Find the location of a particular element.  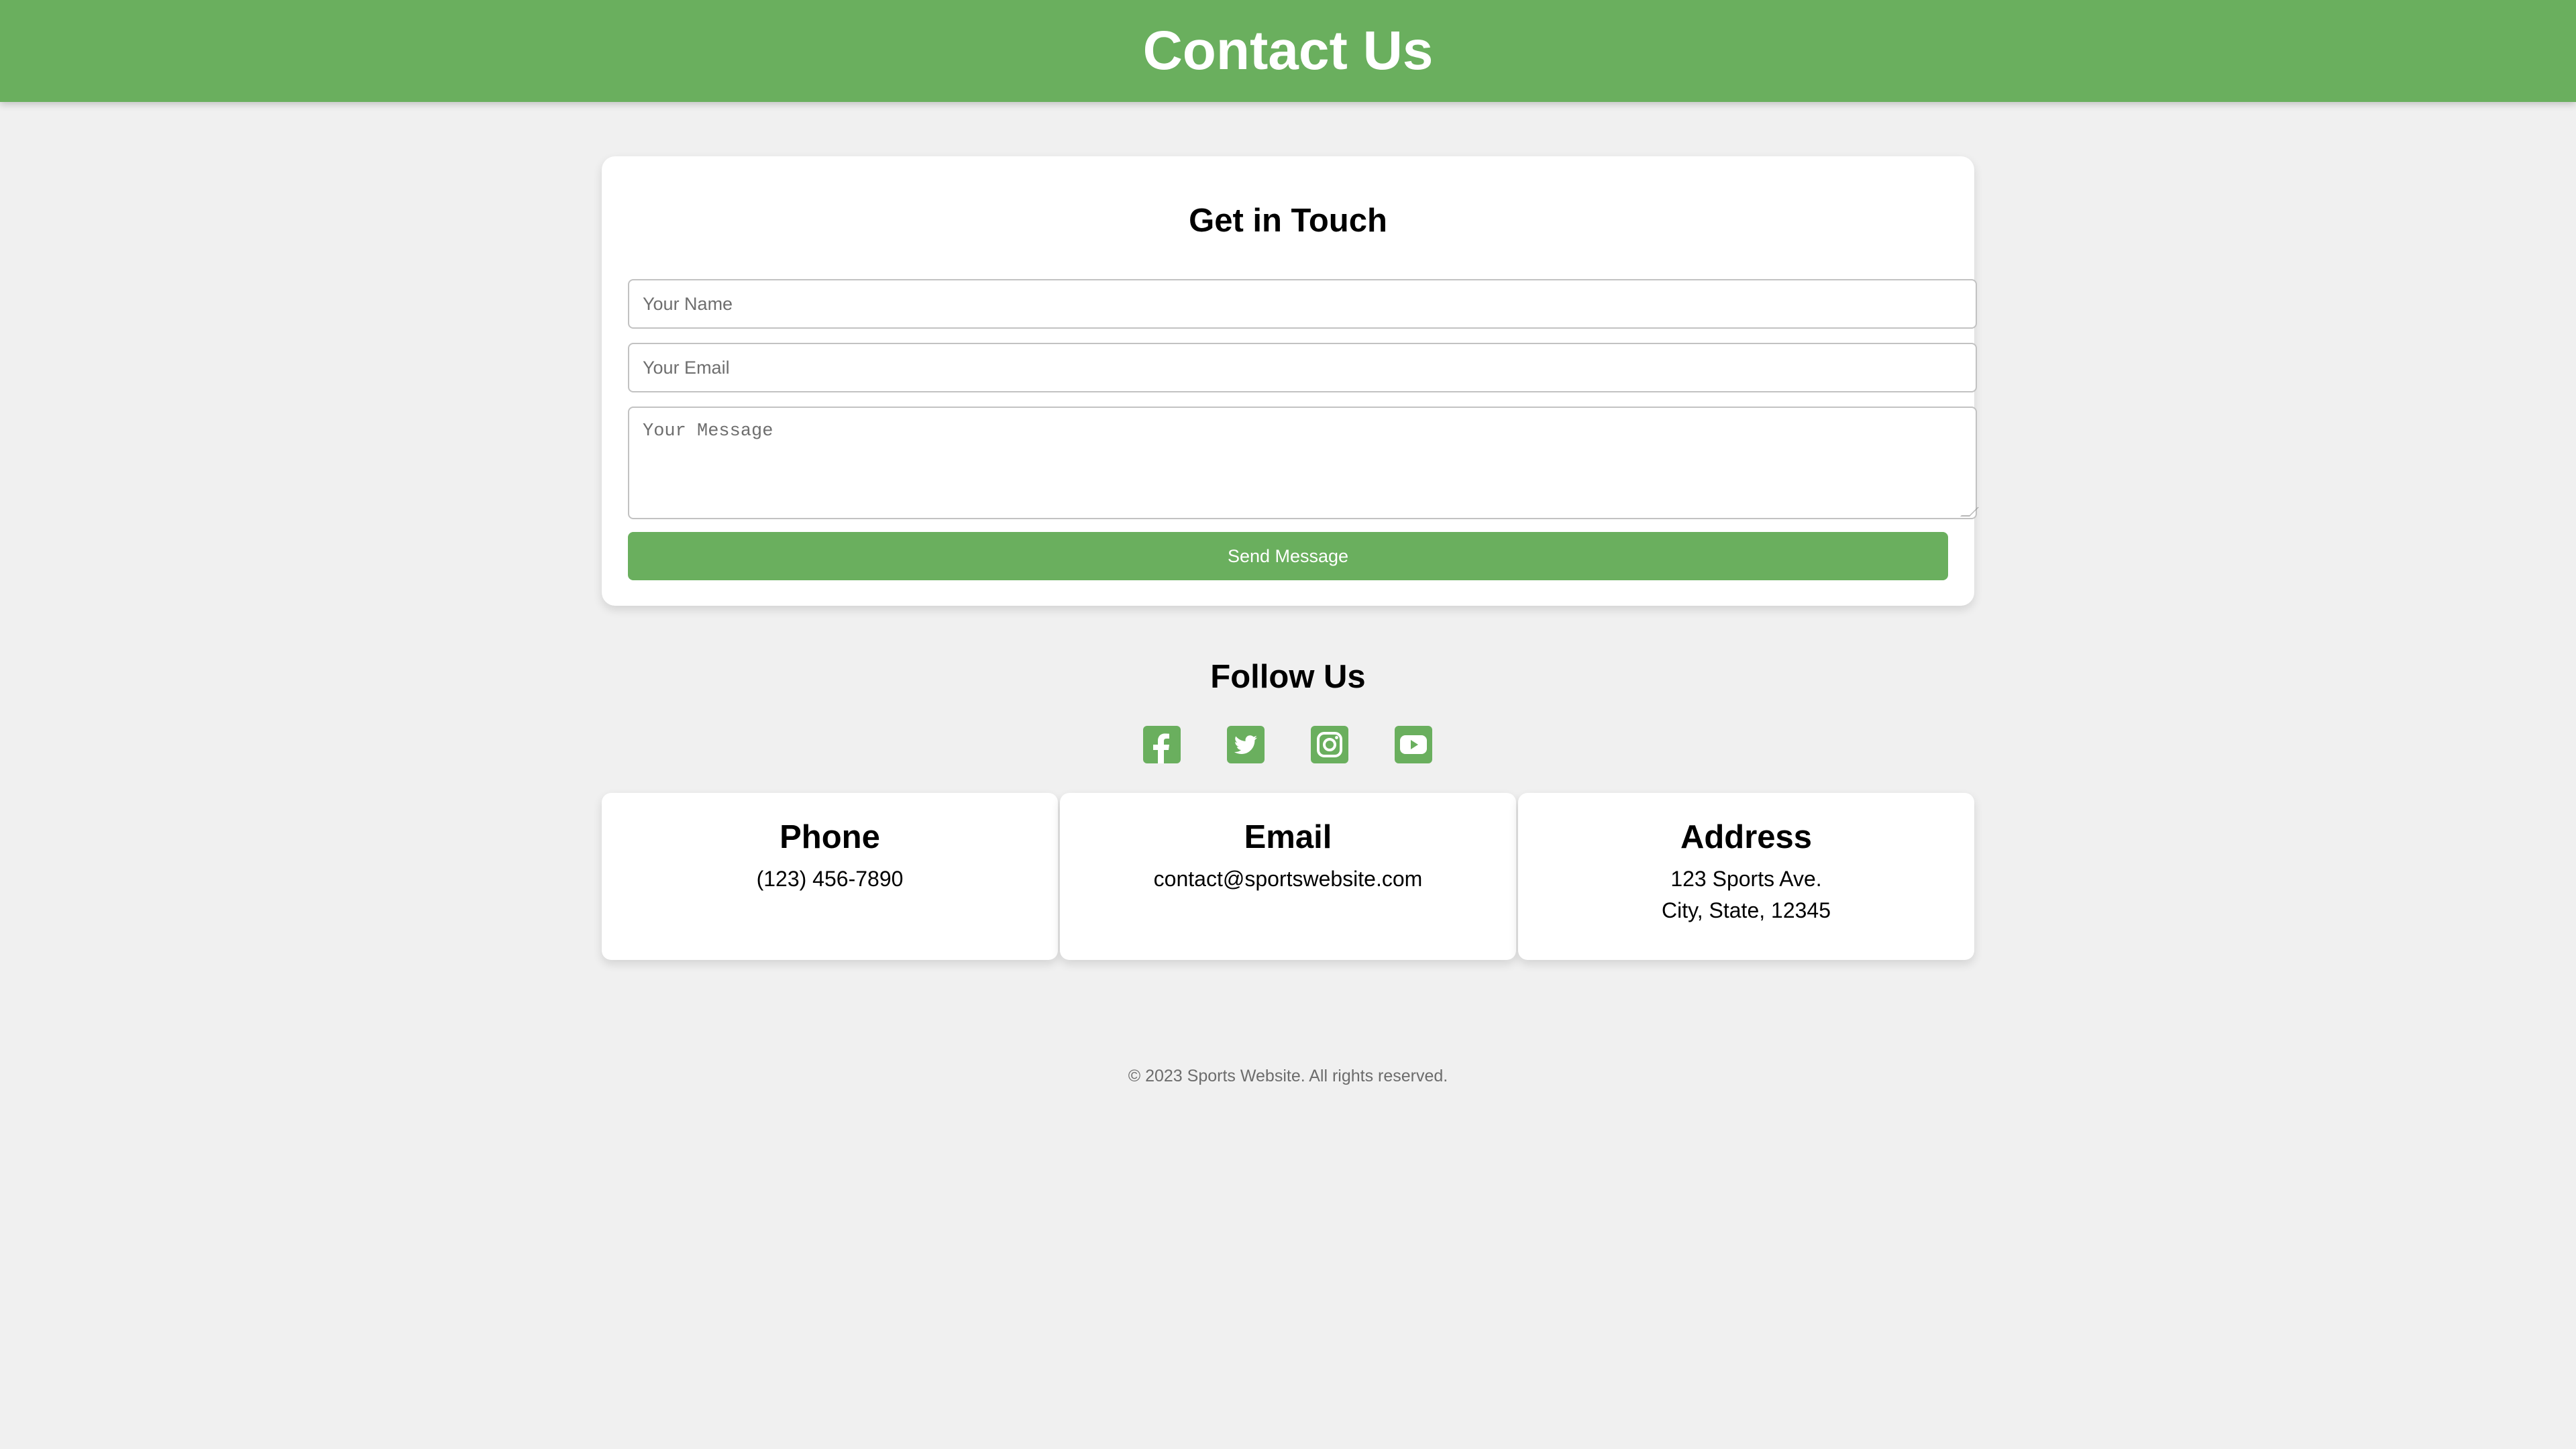

email-title: Email is located at coordinates (1288, 837).